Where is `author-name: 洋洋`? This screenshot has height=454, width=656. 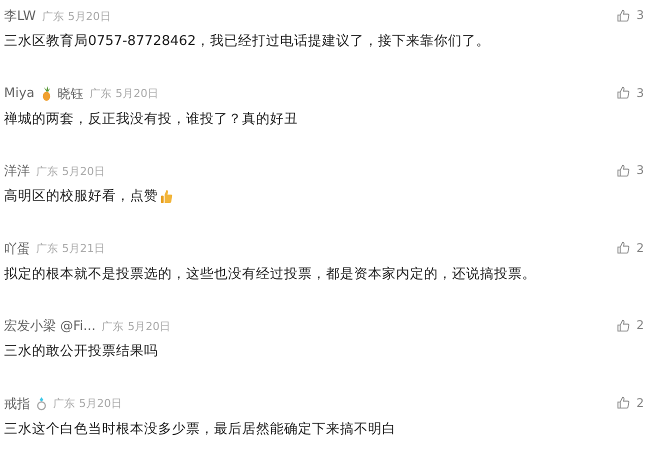
author-name: 洋洋 is located at coordinates (17, 171).